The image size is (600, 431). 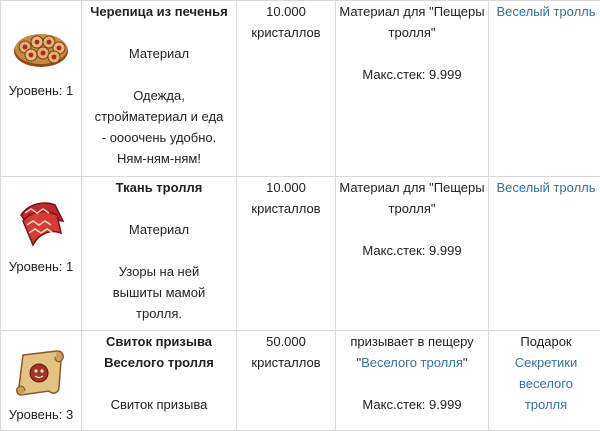 What do you see at coordinates (546, 341) in the screenshot?
I see `source-label: Подарок` at bounding box center [546, 341].